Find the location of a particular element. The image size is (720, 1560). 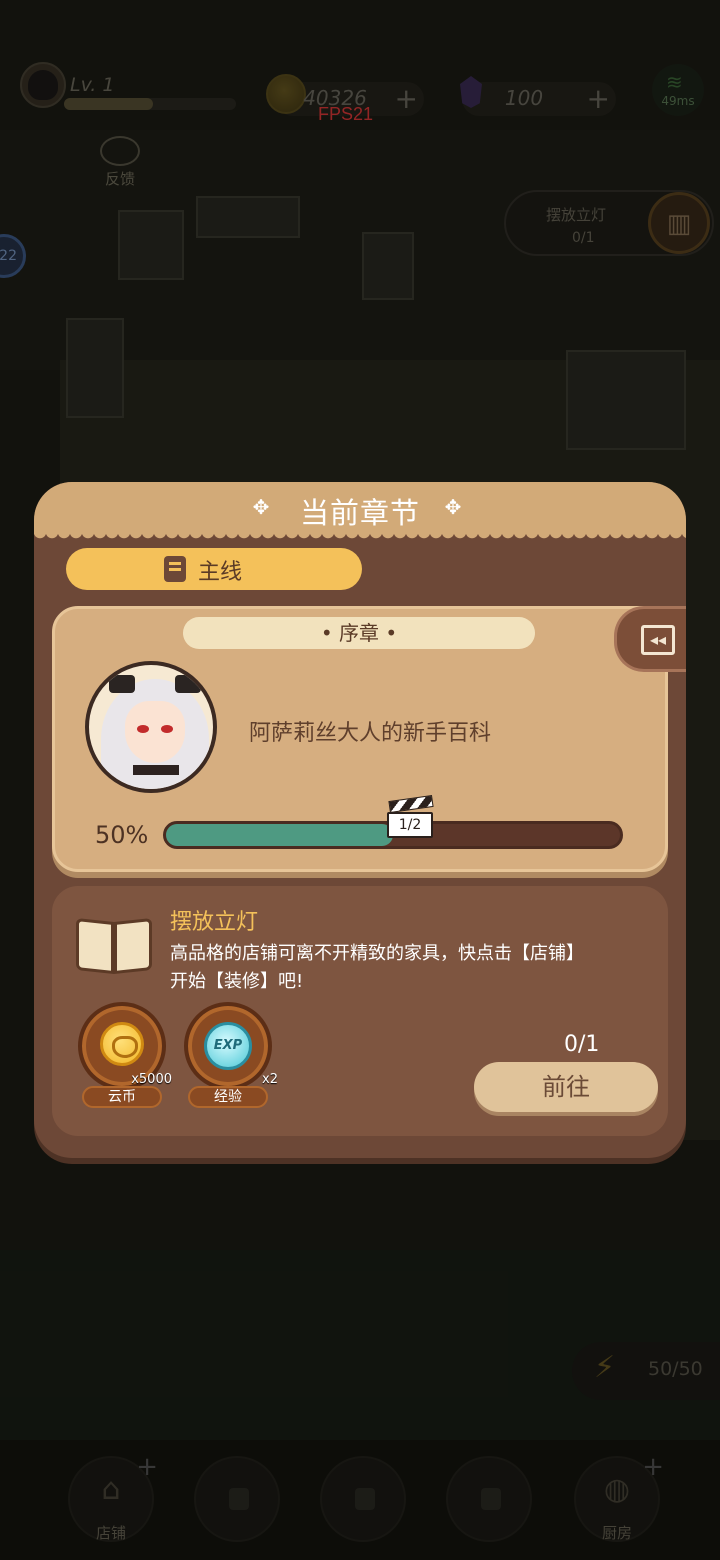

replay-cutscene-button: ◂◂ is located at coordinates (650, 639).